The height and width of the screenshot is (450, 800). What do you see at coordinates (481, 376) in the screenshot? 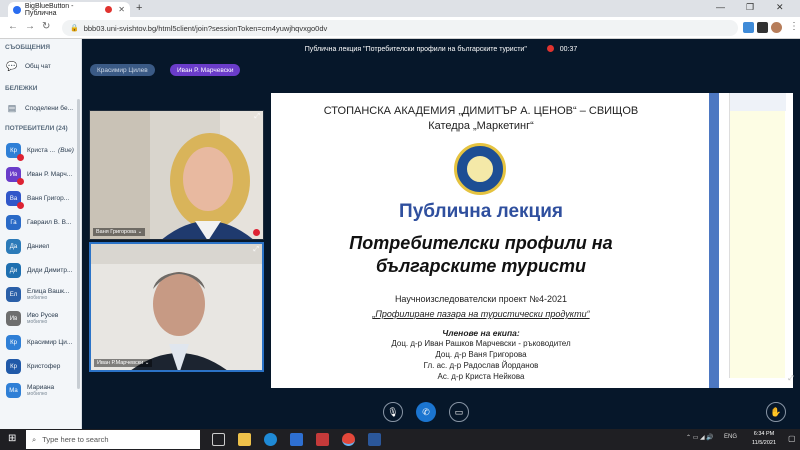
I see `slide-team-member: Ас. д-р Криста Нейкова` at bounding box center [481, 376].